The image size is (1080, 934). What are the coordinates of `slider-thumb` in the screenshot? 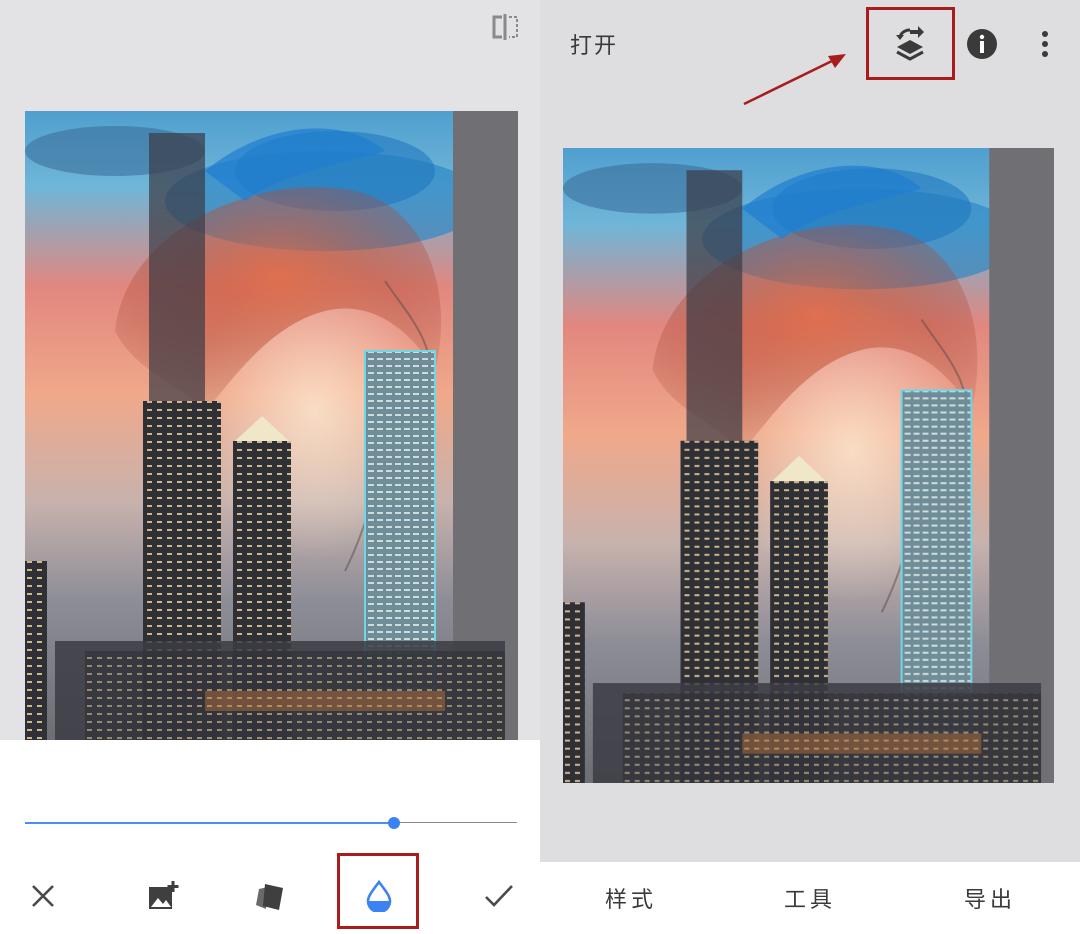 It's located at (394, 823).